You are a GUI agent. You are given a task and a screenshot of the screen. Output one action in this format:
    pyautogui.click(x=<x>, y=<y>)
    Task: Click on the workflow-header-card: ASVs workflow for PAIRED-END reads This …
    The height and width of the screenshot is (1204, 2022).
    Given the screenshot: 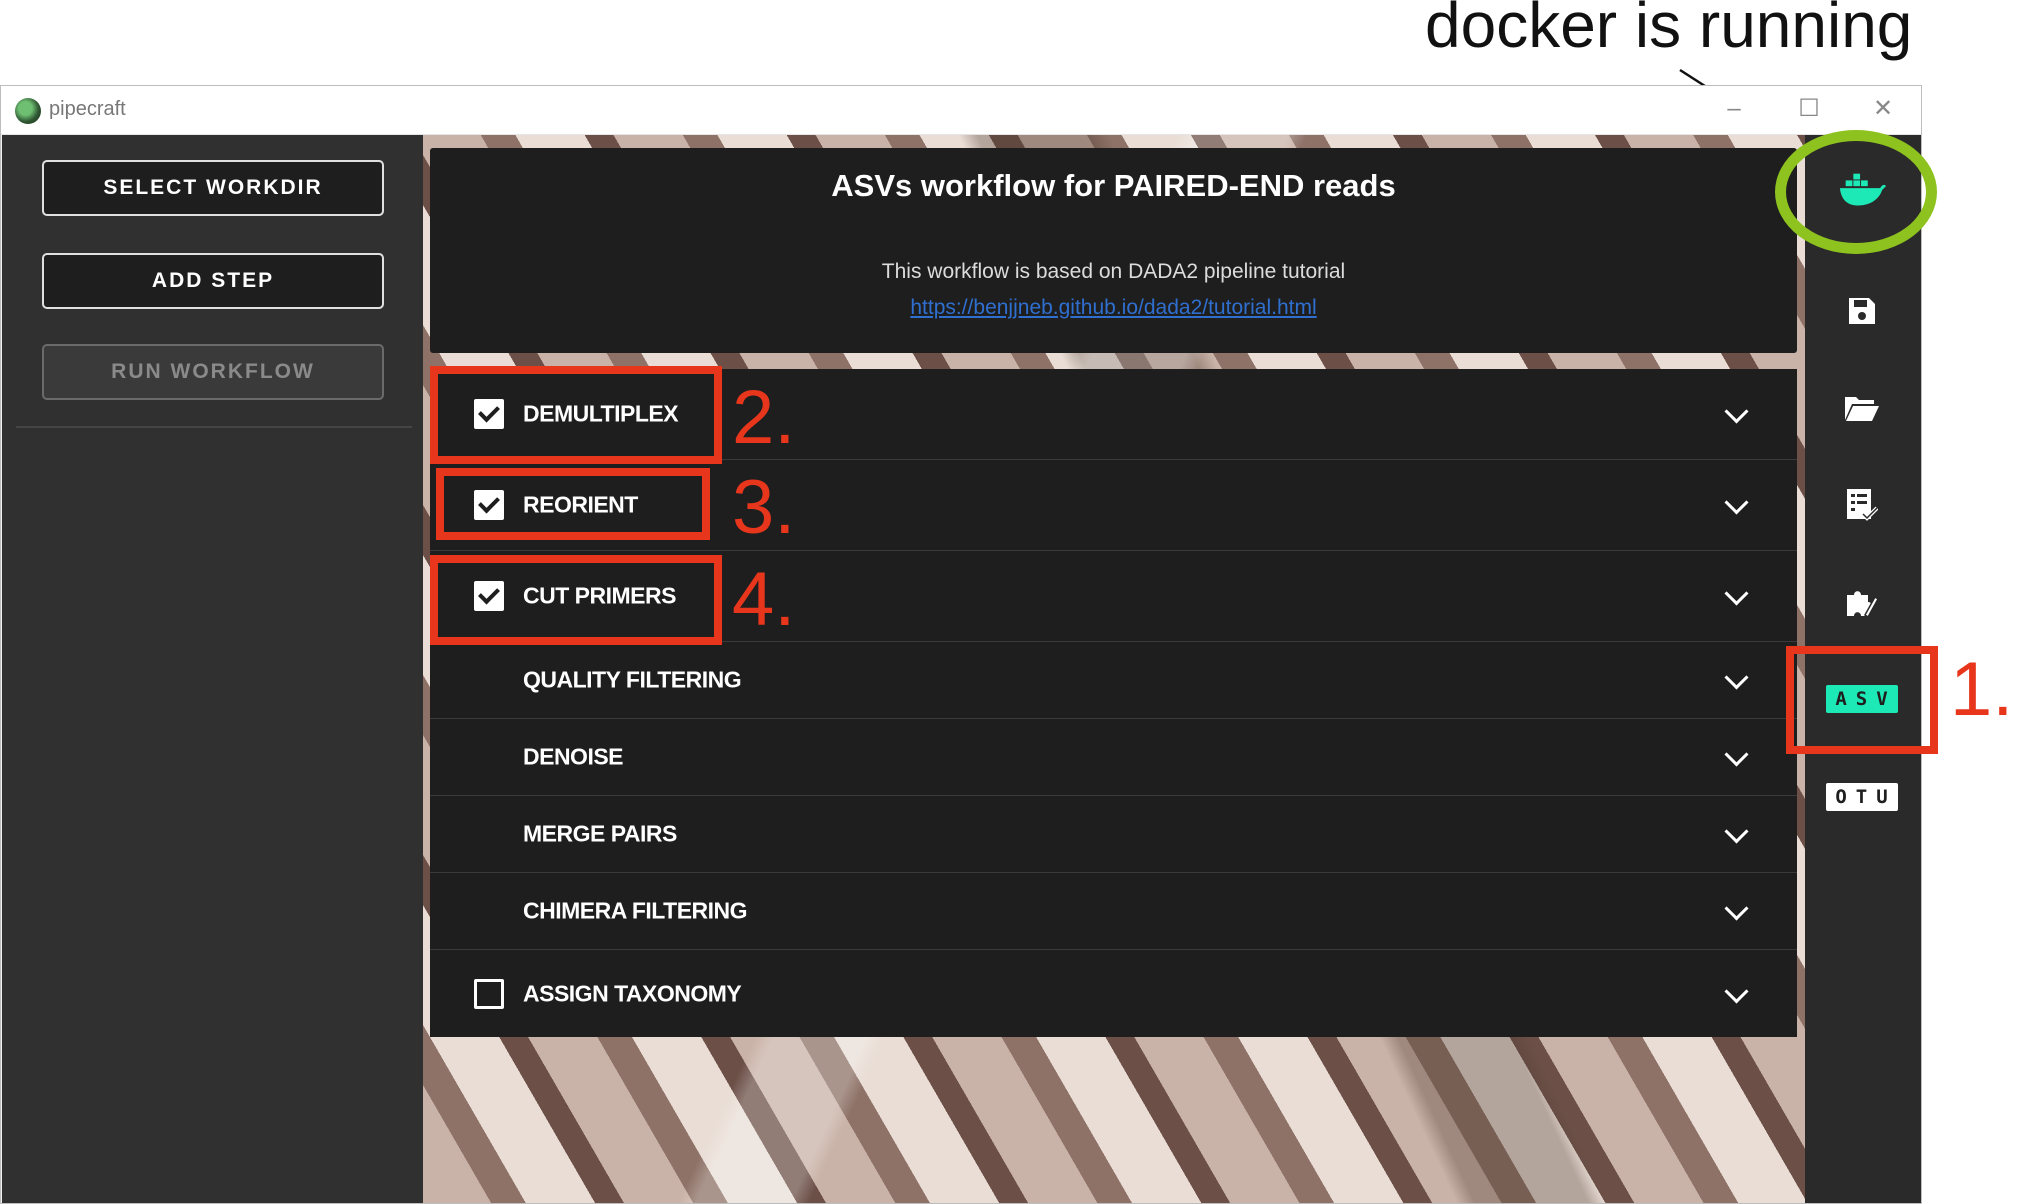 What is the action you would take?
    pyautogui.click(x=1113, y=250)
    